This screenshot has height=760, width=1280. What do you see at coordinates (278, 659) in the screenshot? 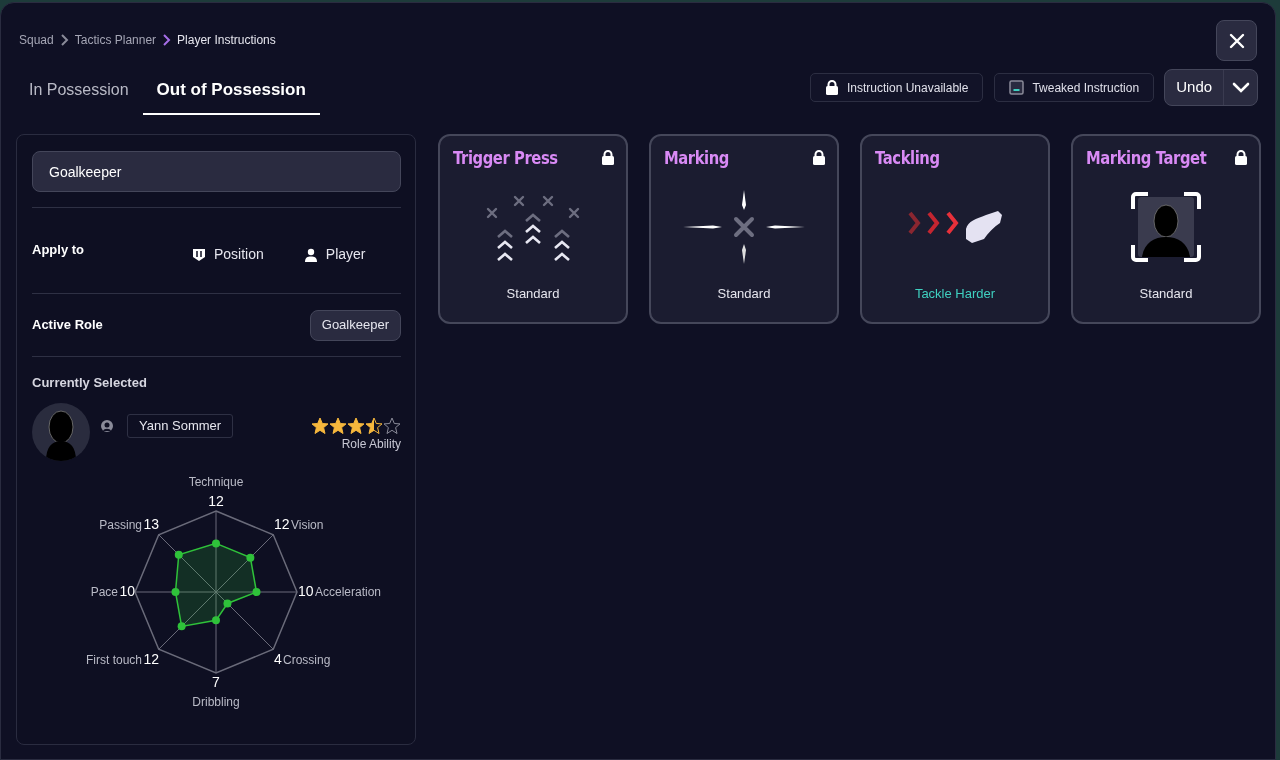
I see `stat-value: 4` at bounding box center [278, 659].